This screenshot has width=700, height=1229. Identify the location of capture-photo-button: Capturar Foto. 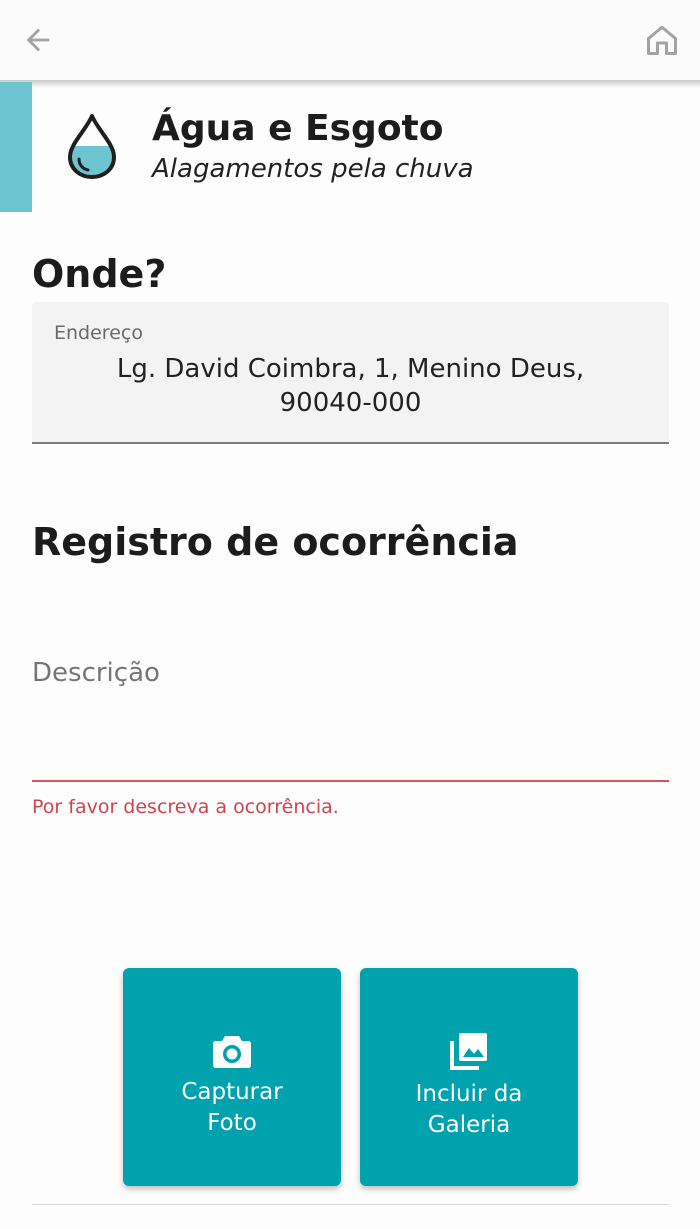
(232, 1077).